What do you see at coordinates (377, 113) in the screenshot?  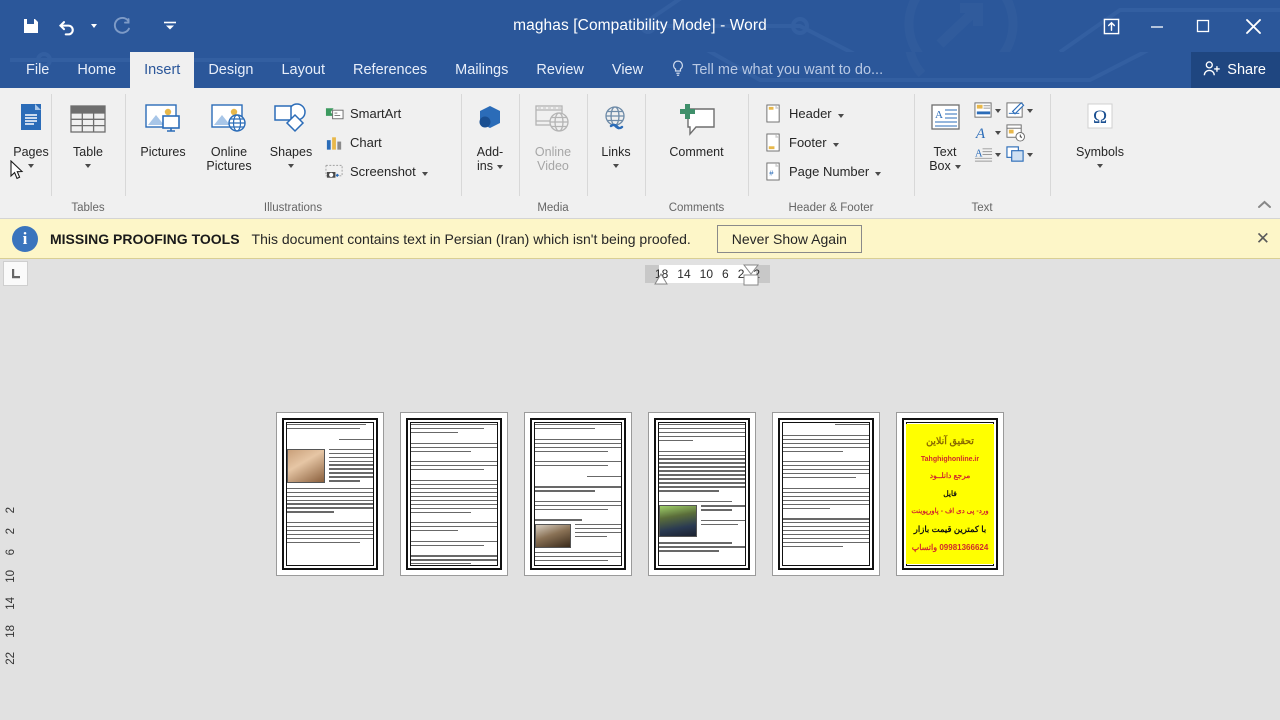 I see `smartart-button: SmartArt` at bounding box center [377, 113].